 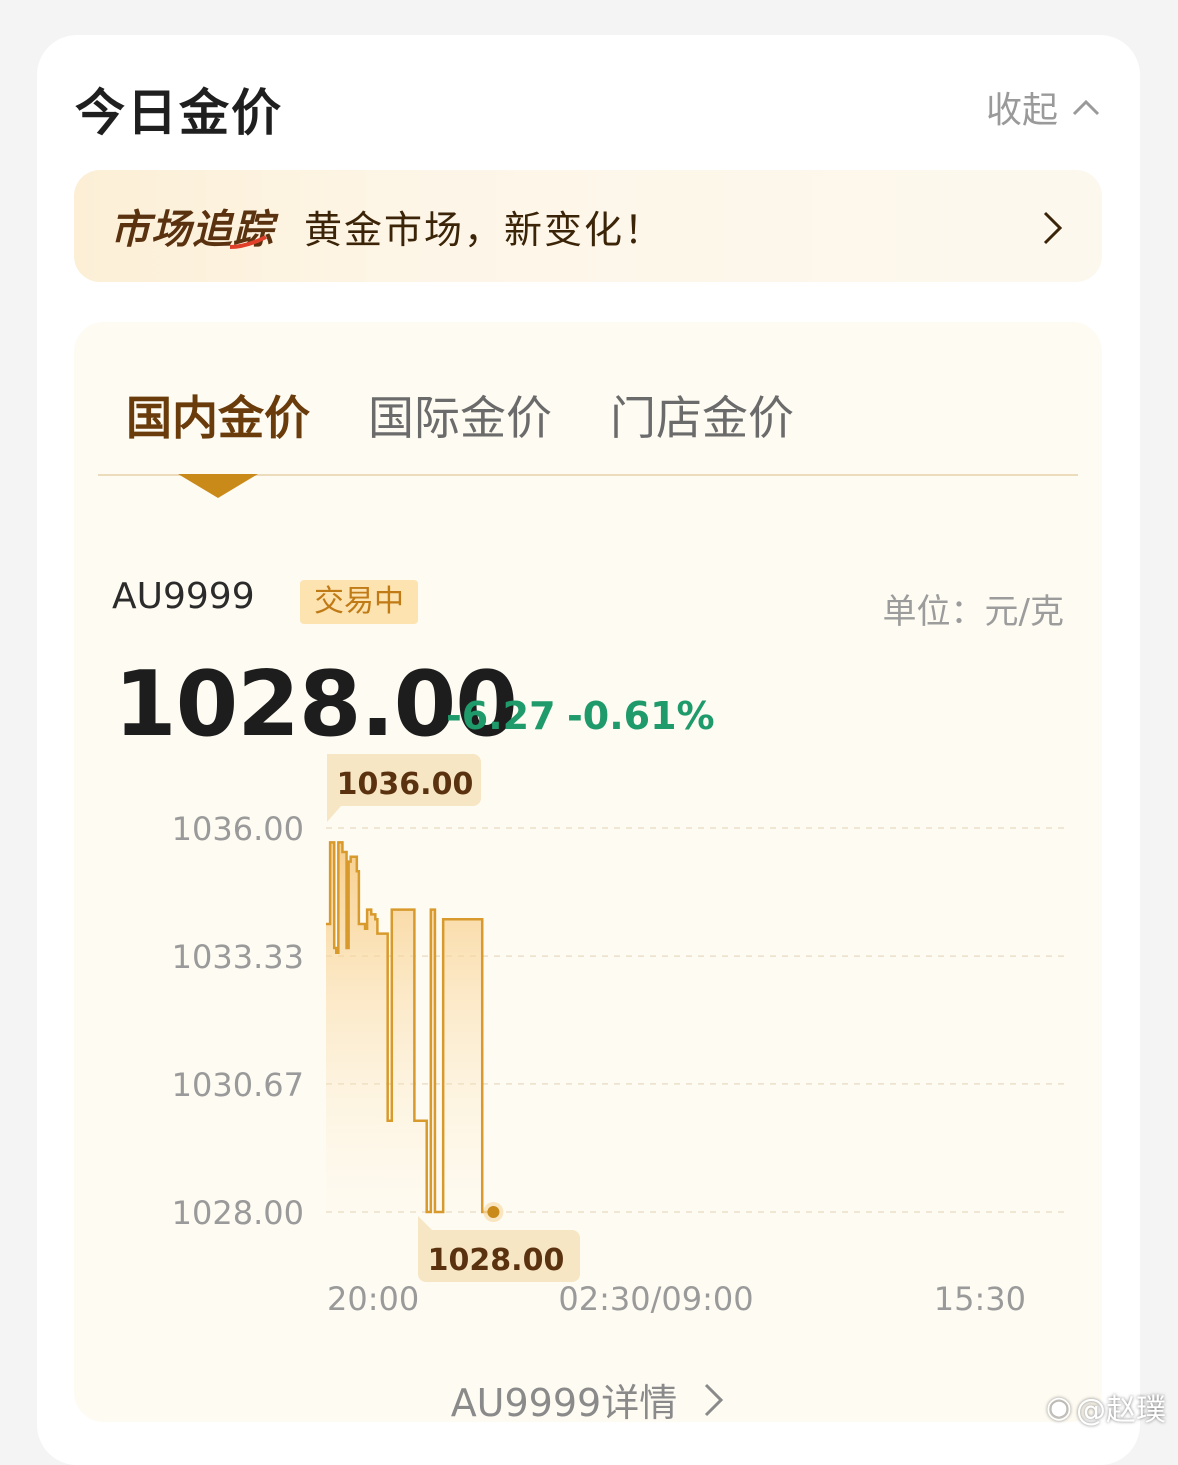 I want to click on price-area, so click(x=407, y=1027).